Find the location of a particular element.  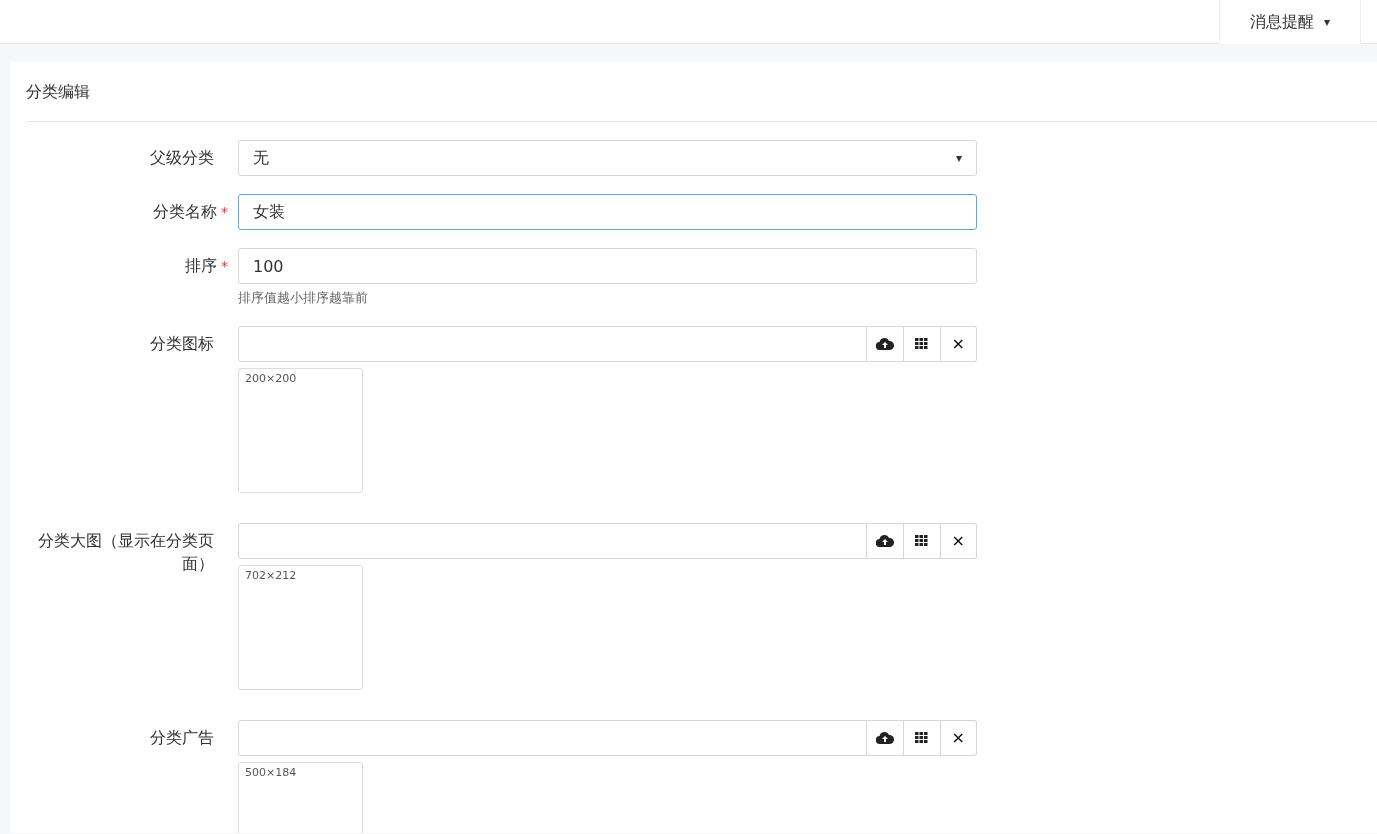

field-label: 父级分类 is located at coordinates (182, 158).